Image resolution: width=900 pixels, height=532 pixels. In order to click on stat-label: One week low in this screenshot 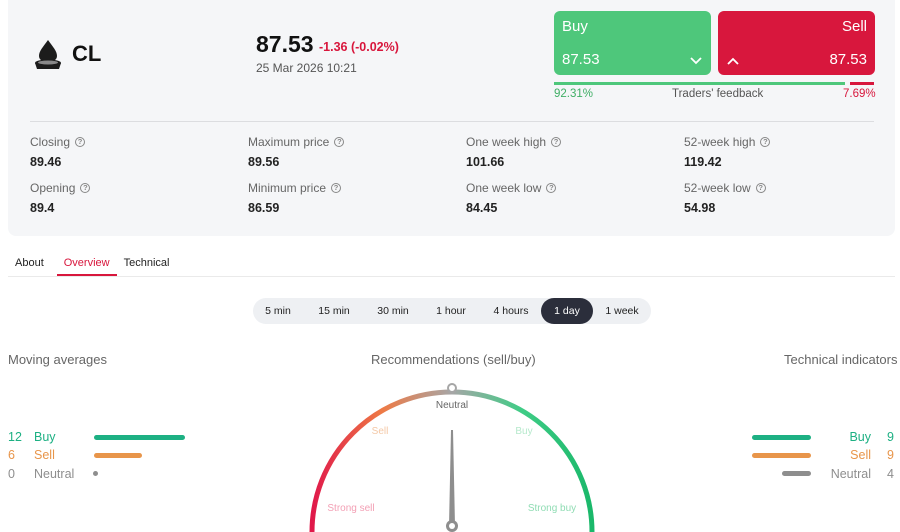, I will do `click(504, 188)`.